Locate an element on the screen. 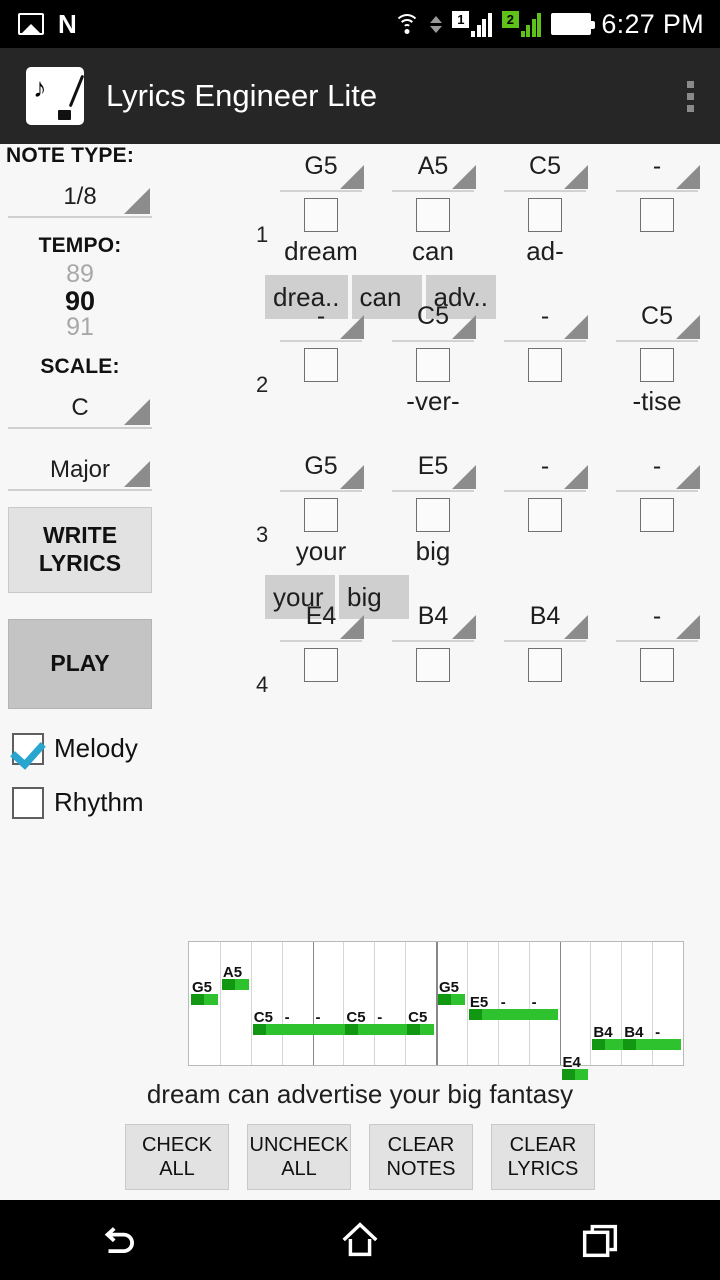 The image size is (720, 1280). app-logo-icon: ♪ is located at coordinates (55, 96).